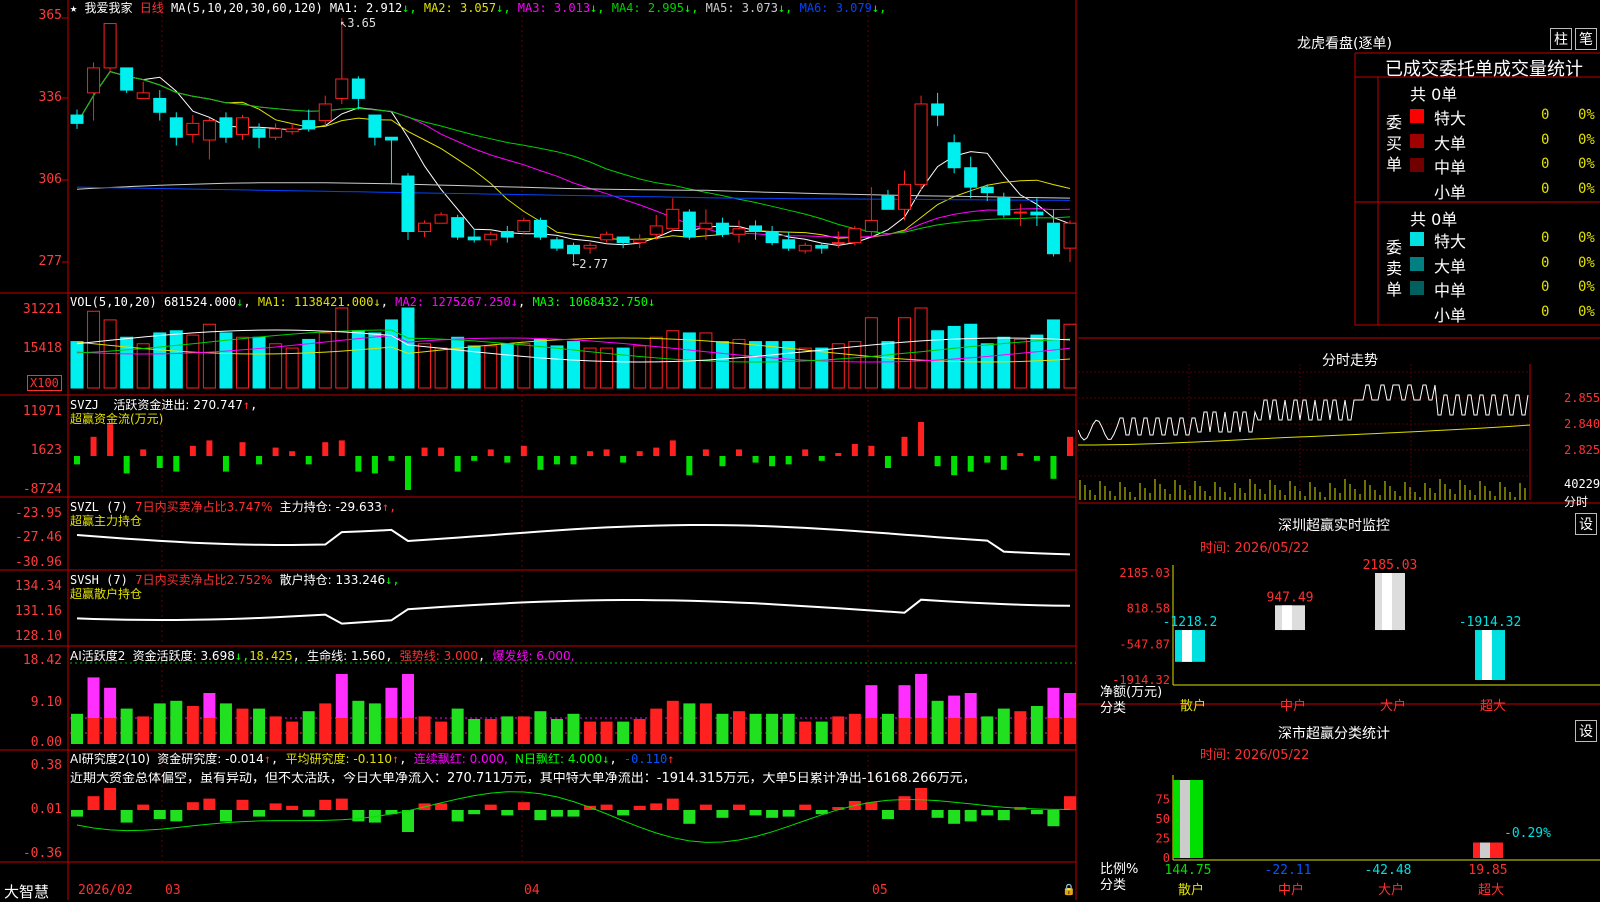 Image resolution: width=1600 pixels, height=902 pixels. I want to click on fenshi-vol-unit: 分时, so click(1576, 502).